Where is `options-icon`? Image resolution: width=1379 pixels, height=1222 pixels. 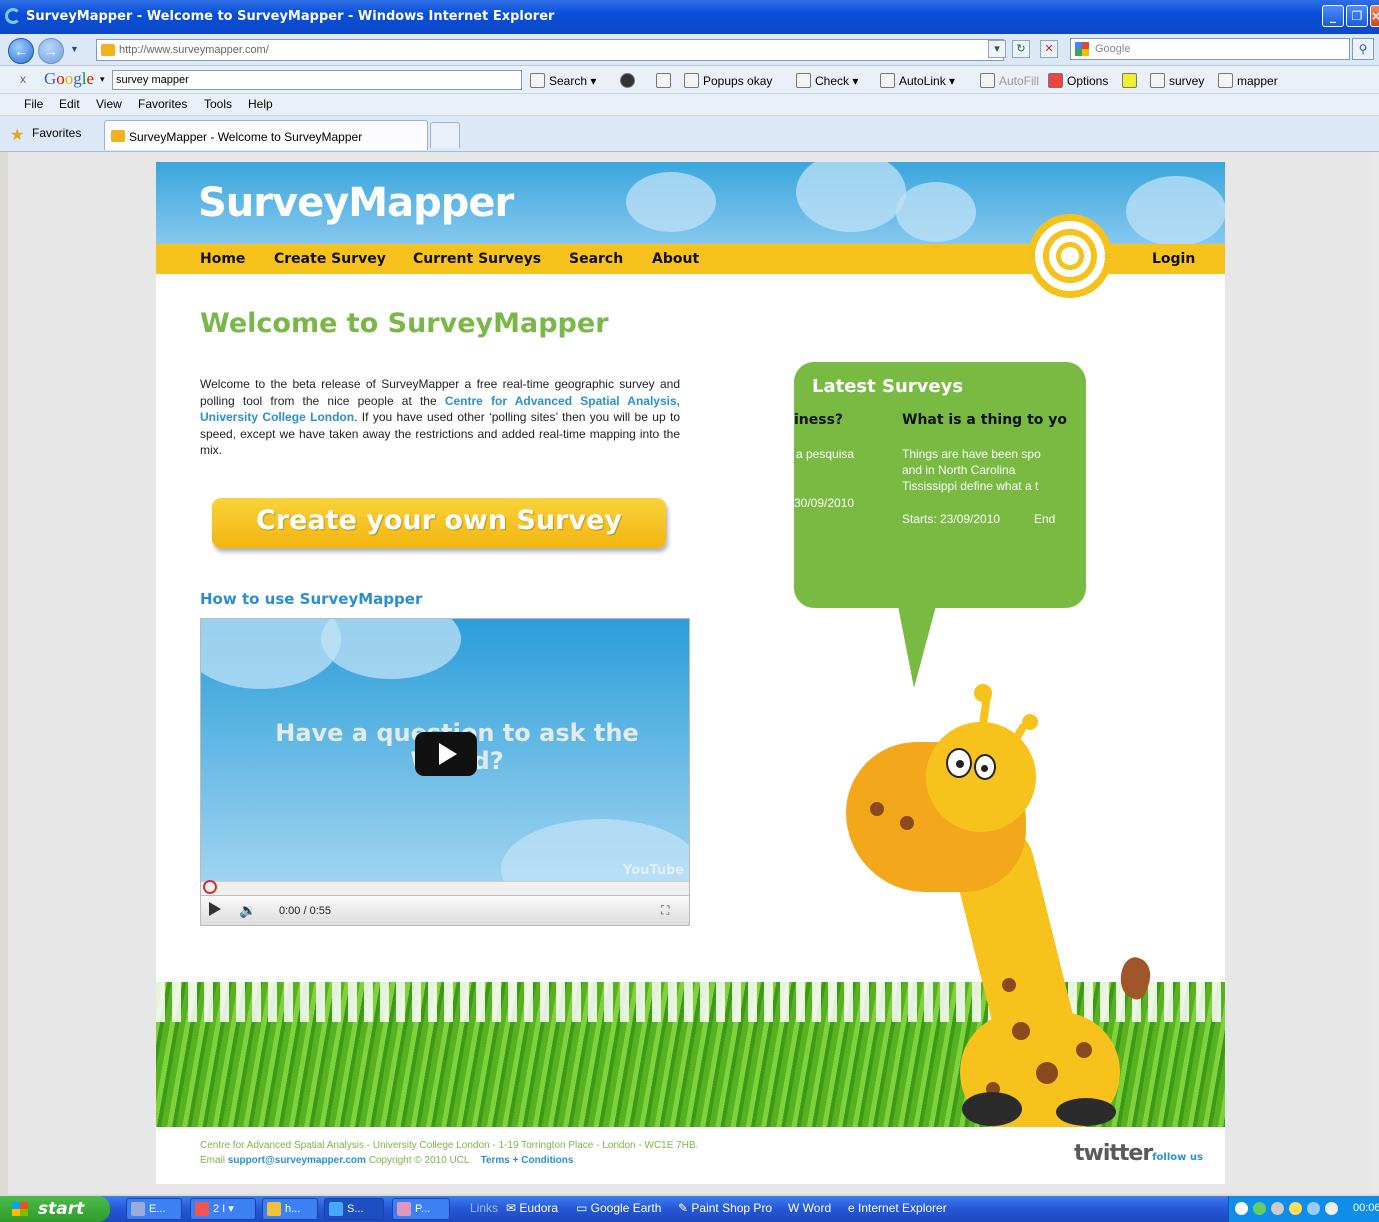
options-icon is located at coordinates (1055, 80).